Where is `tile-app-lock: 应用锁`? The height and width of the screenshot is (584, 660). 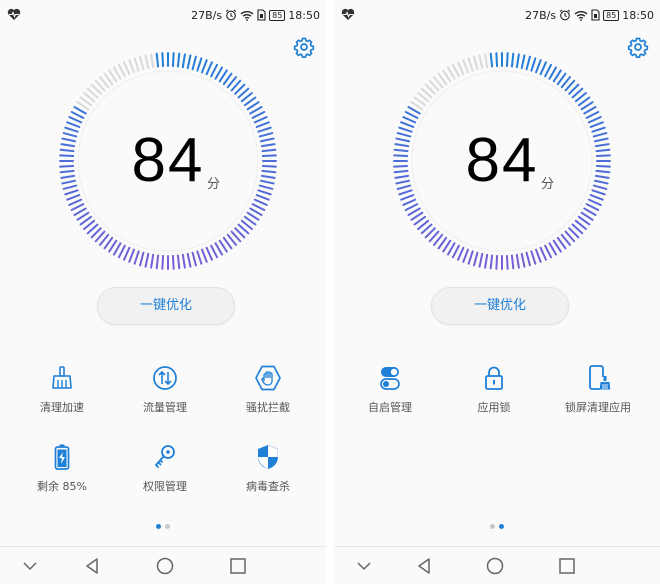
tile-app-lock: 应用锁 is located at coordinates (494, 399).